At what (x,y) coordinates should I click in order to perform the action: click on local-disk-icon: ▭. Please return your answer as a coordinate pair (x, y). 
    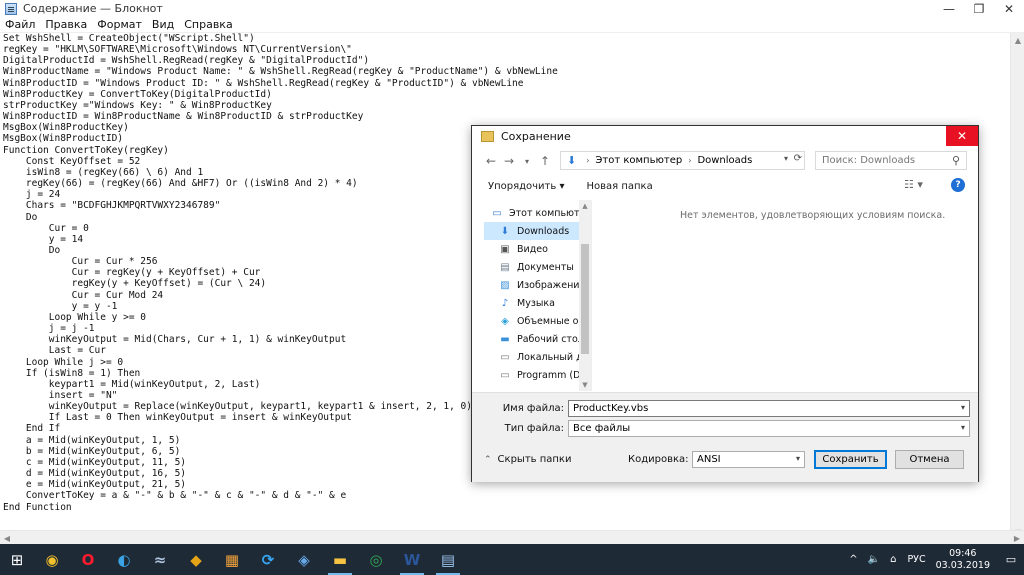
    Looking at the image, I should click on (505, 357).